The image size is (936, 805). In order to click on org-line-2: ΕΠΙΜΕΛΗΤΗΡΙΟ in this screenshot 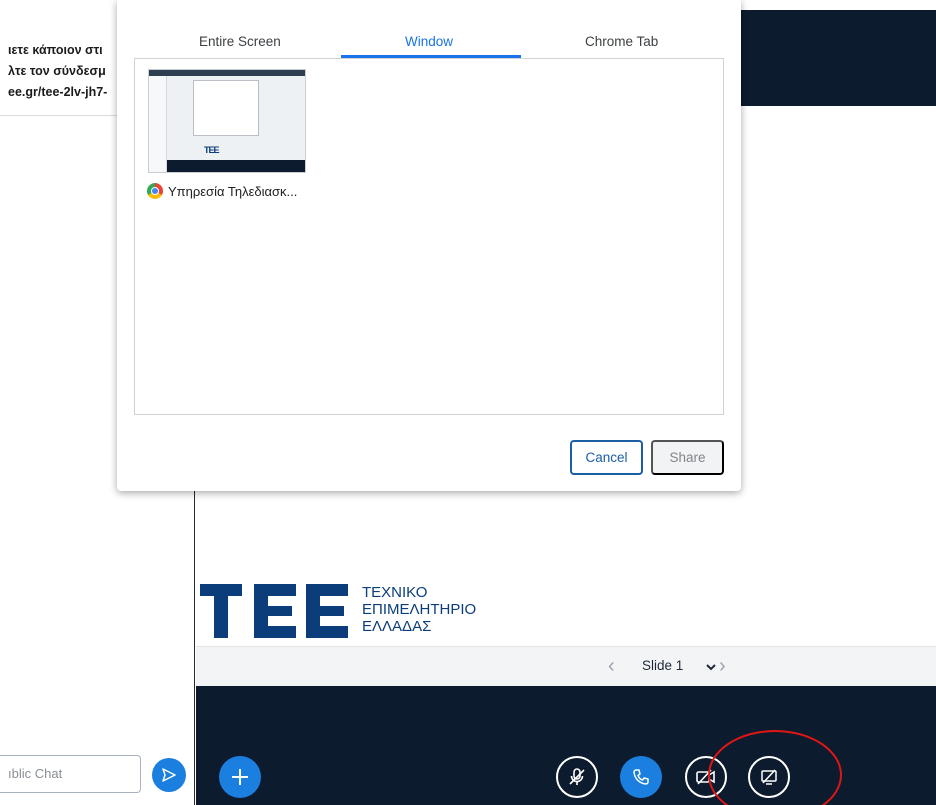, I will do `click(419, 609)`.